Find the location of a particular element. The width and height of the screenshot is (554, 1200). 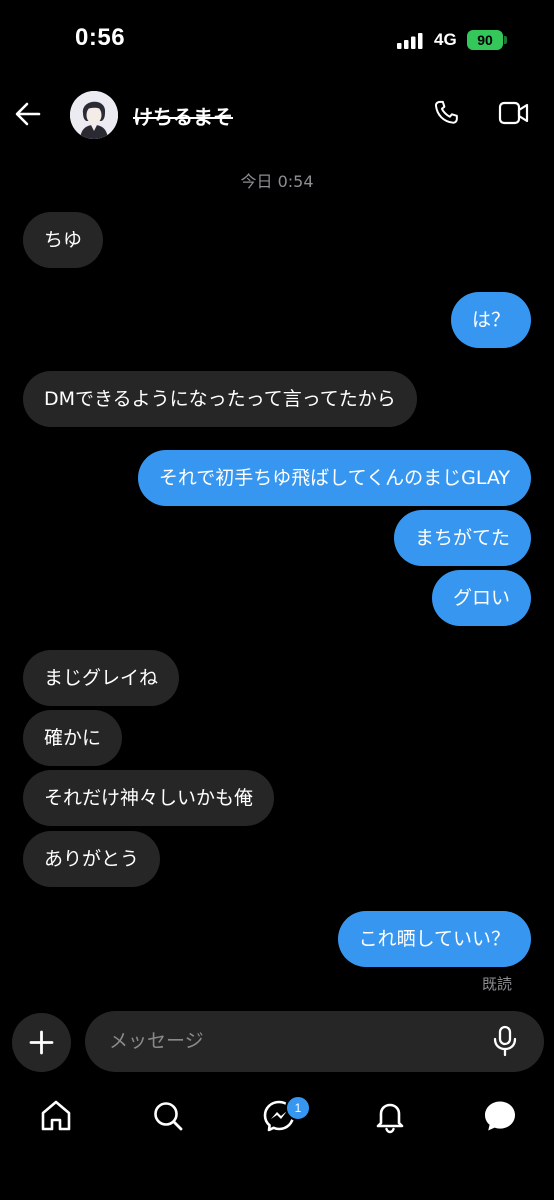

message-bubble-outgoing: は？ is located at coordinates (490, 320).